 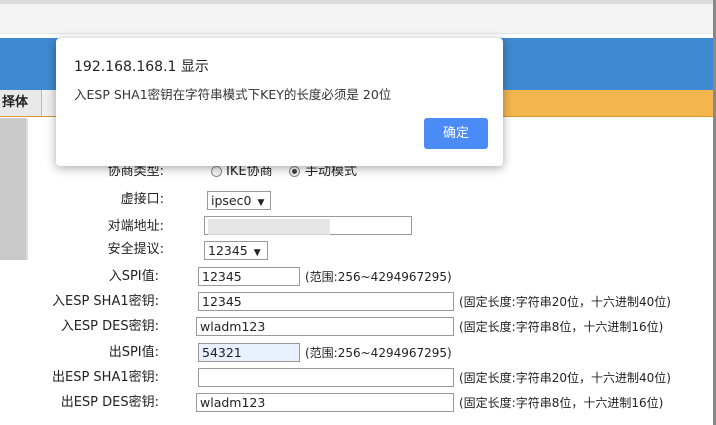 I want to click on dialog-message: 入ESP SHA1密钥在字符串模式下KEY的长度必须是 20位, so click(x=233, y=94).